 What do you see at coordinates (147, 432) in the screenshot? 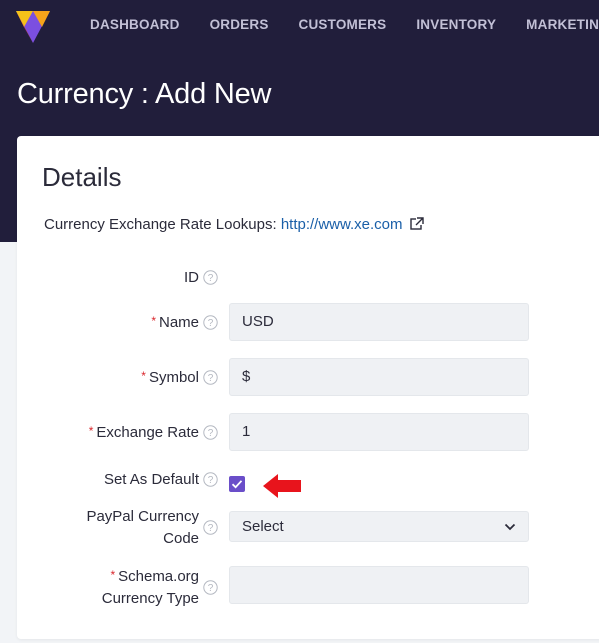
I see `exchange-rate-label-text: Exchange Rate` at bounding box center [147, 432].